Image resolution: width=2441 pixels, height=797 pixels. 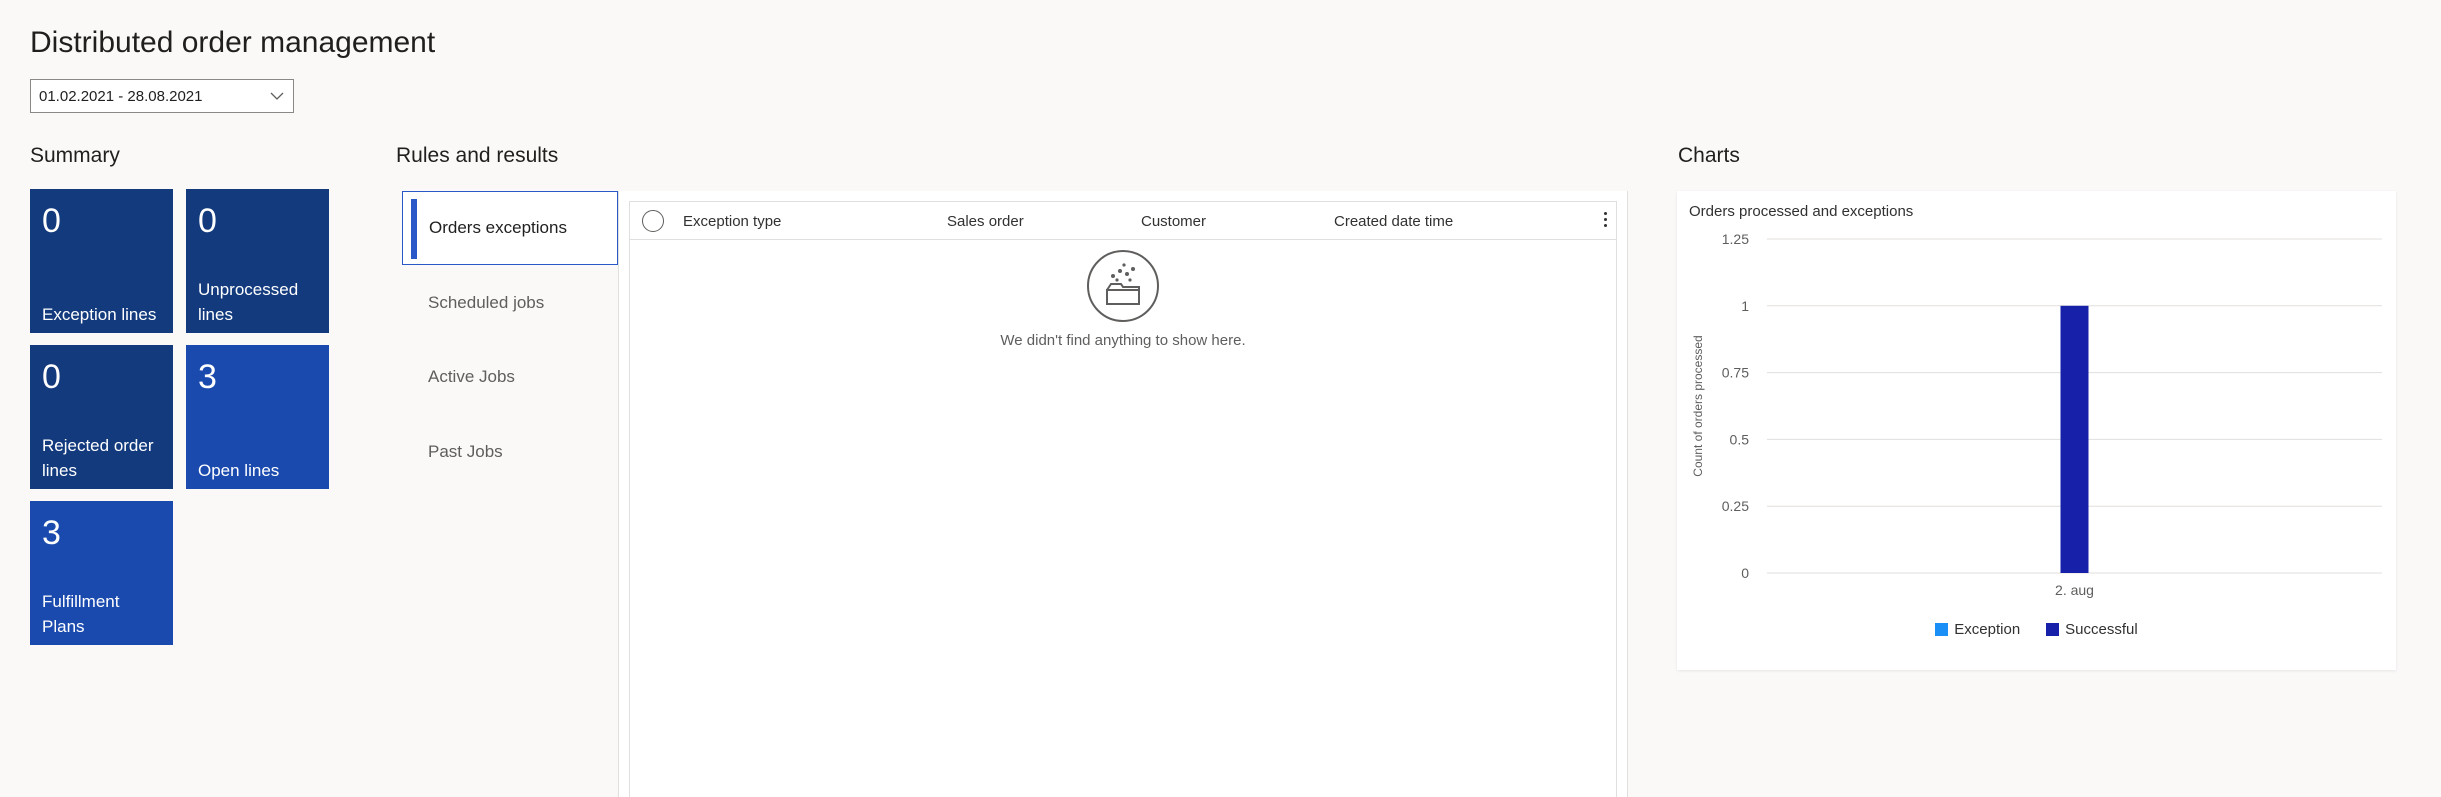 What do you see at coordinates (2074, 439) in the screenshot?
I see `bar-successful` at bounding box center [2074, 439].